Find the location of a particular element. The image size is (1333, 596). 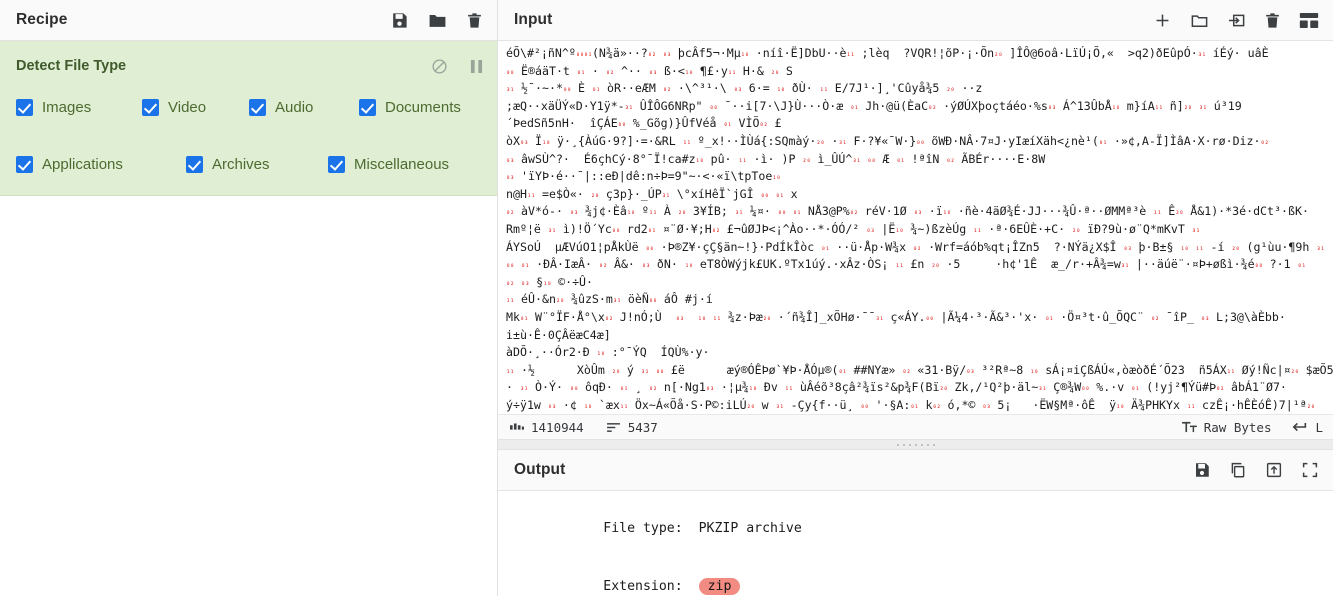

argument-row: Images Video Audio Documents is located at coordinates (249, 107).